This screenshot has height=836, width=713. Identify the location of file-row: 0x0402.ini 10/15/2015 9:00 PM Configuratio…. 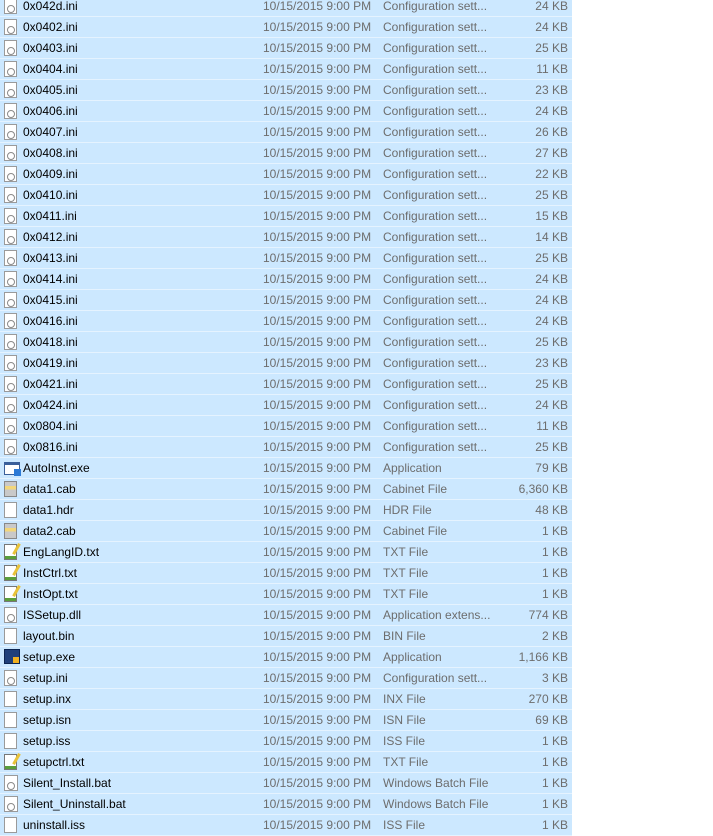
(286, 27).